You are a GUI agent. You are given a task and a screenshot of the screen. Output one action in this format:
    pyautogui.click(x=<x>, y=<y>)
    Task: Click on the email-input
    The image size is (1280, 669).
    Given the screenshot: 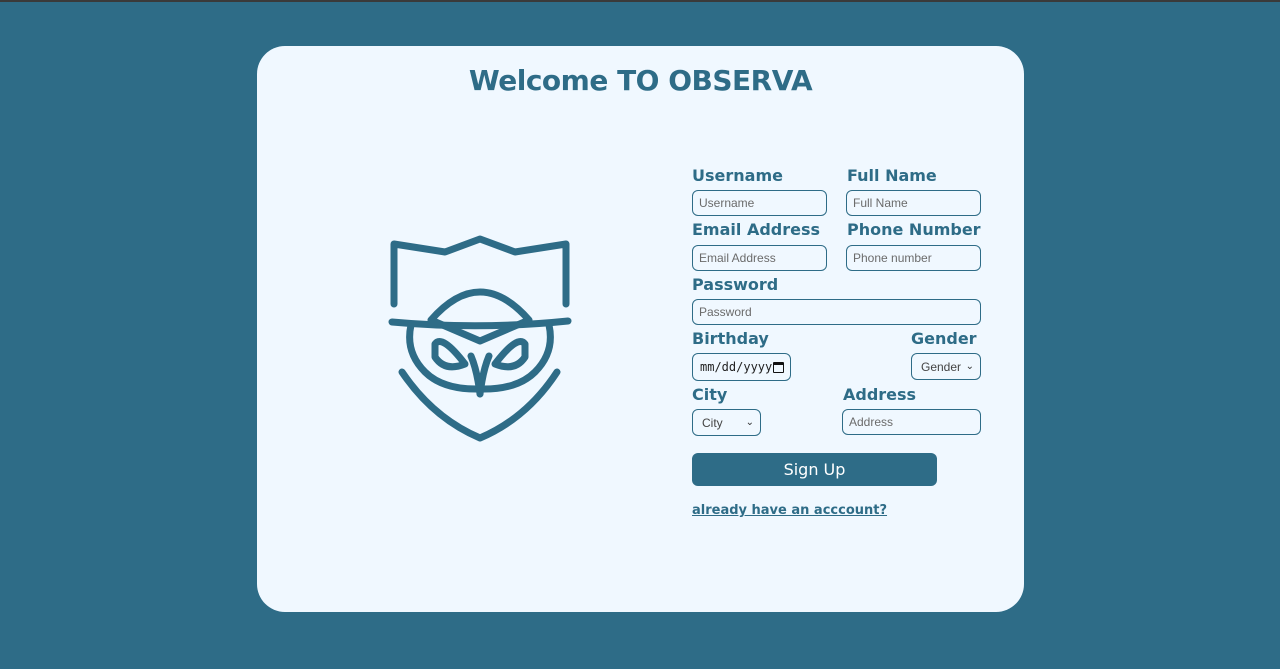 What is the action you would take?
    pyautogui.click(x=759, y=258)
    